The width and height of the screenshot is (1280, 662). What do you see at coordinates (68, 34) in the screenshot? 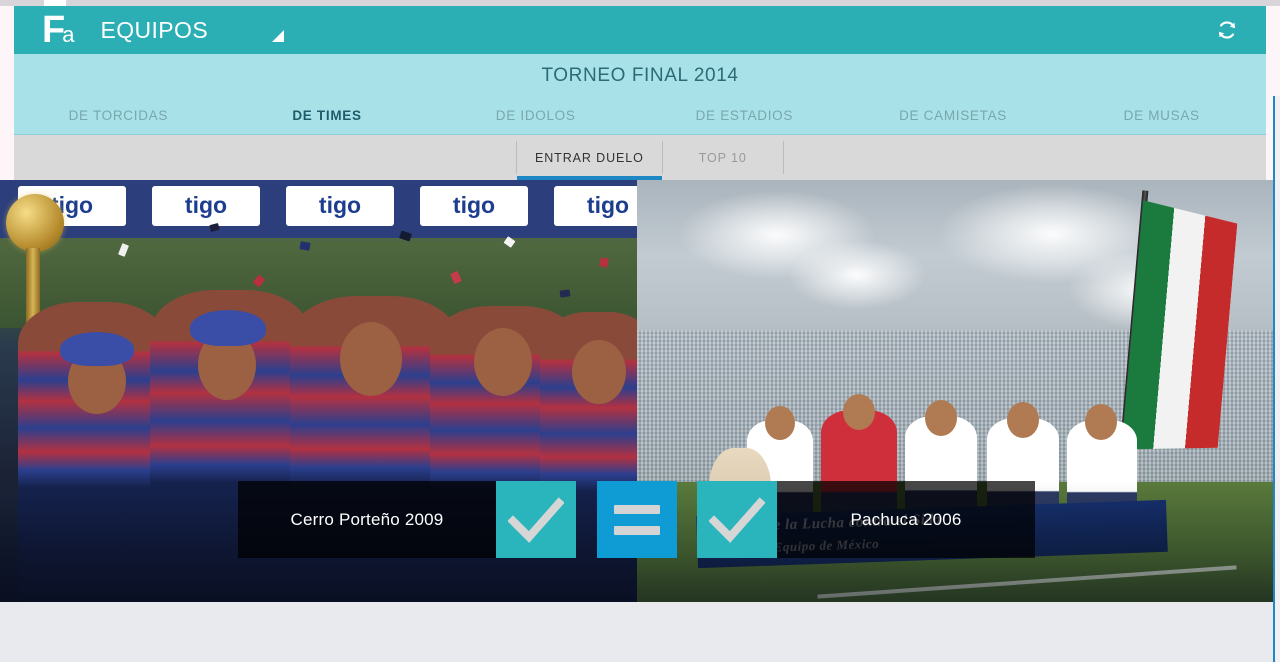
I see `logo-letter-a: a` at bounding box center [68, 34].